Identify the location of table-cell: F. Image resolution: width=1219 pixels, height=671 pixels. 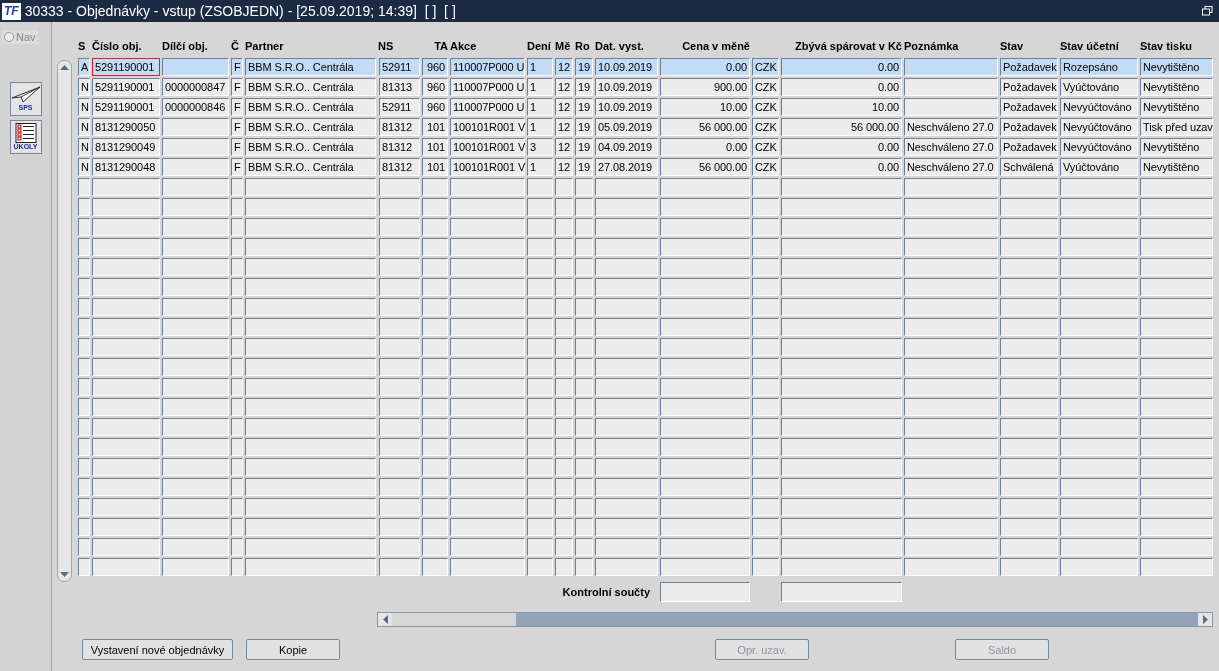
(237, 107).